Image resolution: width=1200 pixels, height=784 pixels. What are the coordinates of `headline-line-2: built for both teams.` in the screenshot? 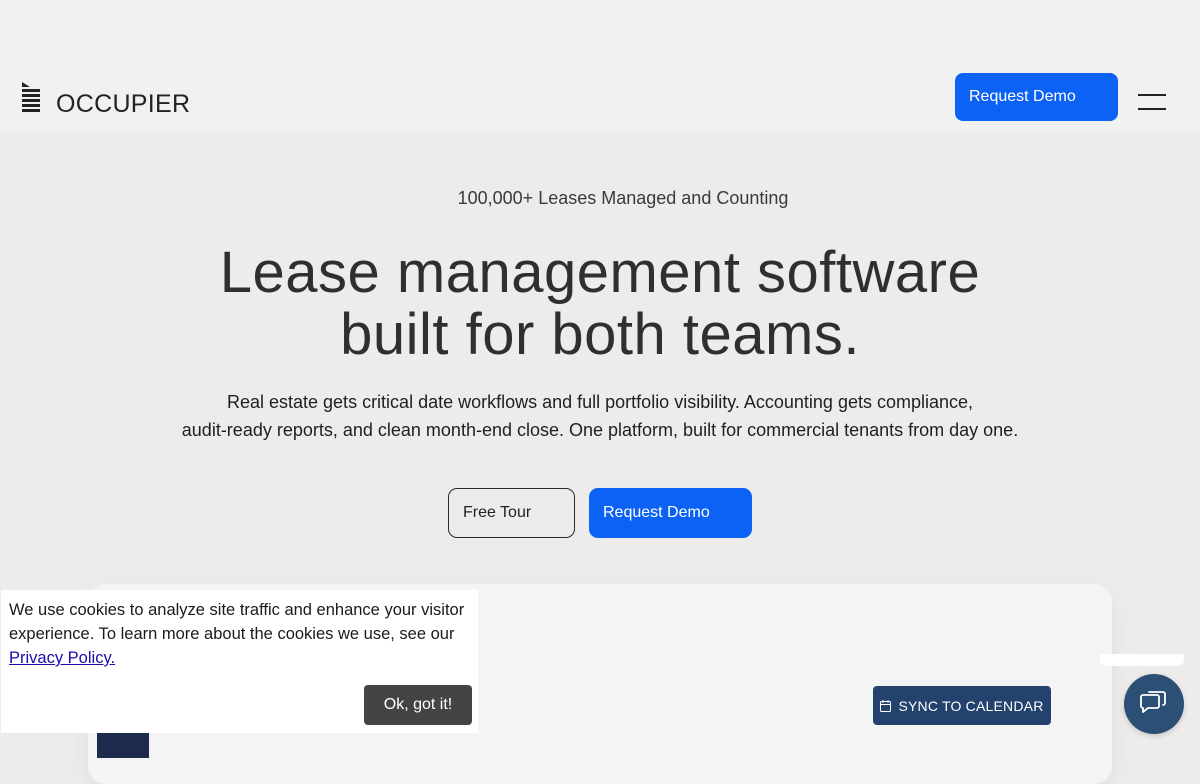 It's located at (600, 334).